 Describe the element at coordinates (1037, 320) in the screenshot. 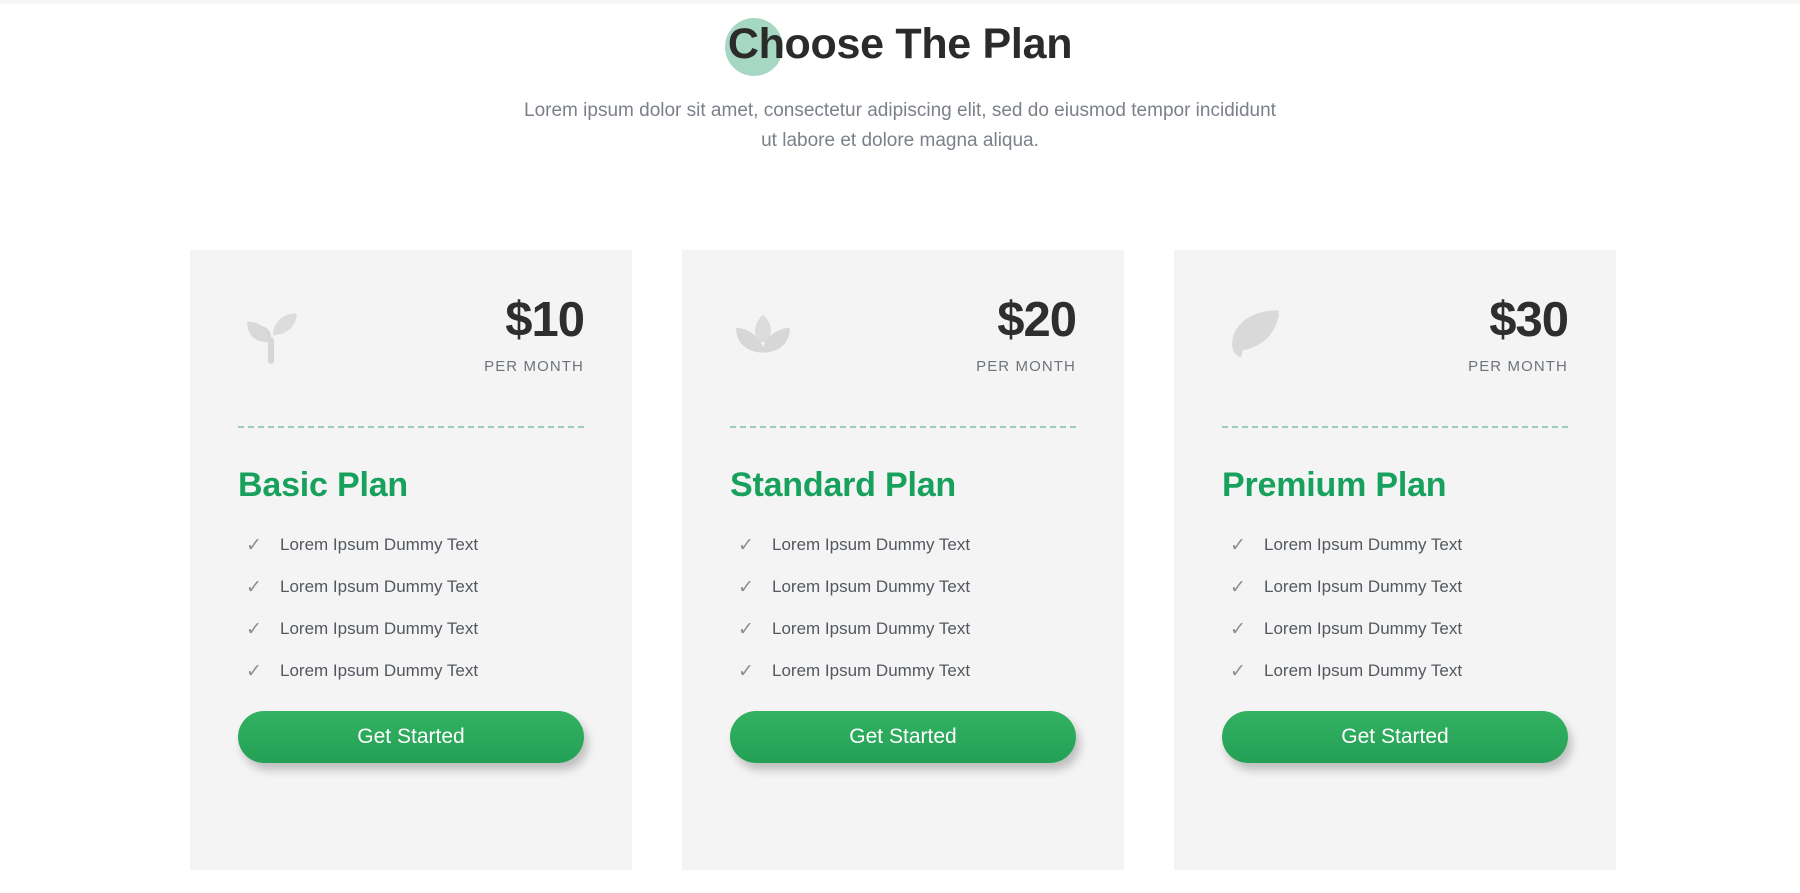

I see `plan-price: $20` at that location.